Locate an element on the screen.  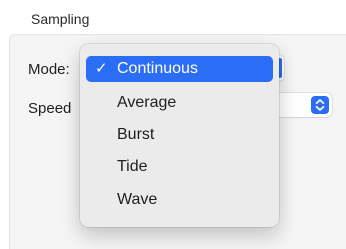
checkmark-icon: ✓ is located at coordinates (101, 68).